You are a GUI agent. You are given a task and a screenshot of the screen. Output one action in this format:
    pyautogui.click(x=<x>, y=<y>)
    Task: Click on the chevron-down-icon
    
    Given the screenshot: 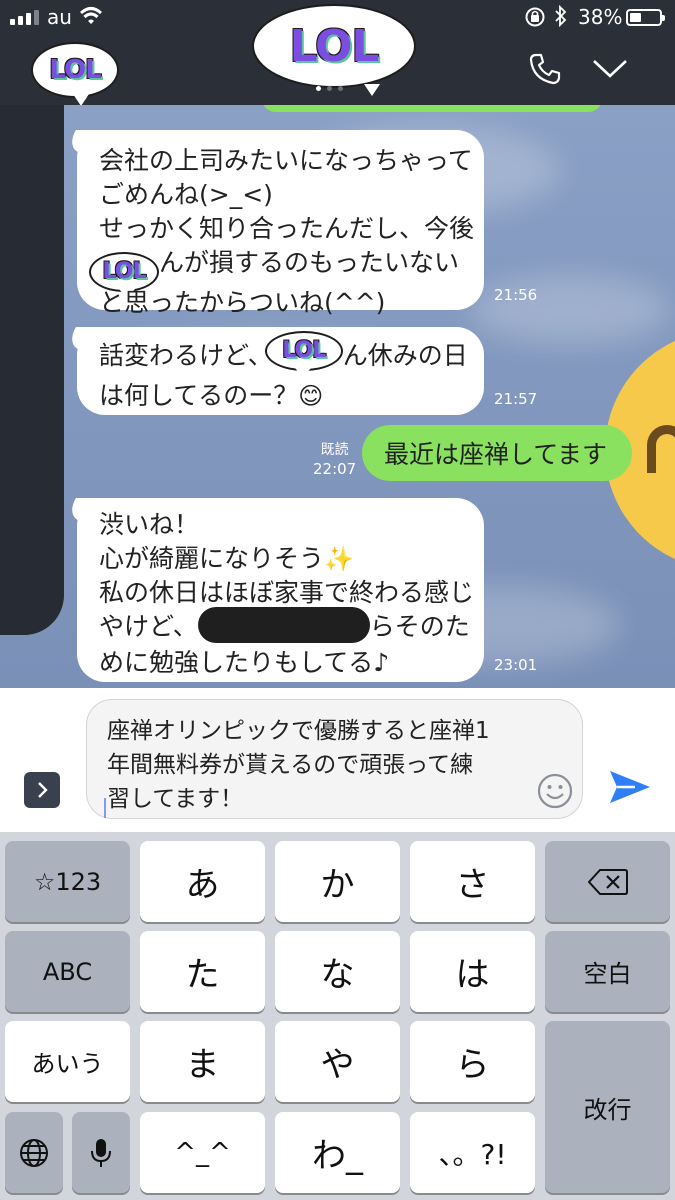 What is the action you would take?
    pyautogui.click(x=610, y=69)
    